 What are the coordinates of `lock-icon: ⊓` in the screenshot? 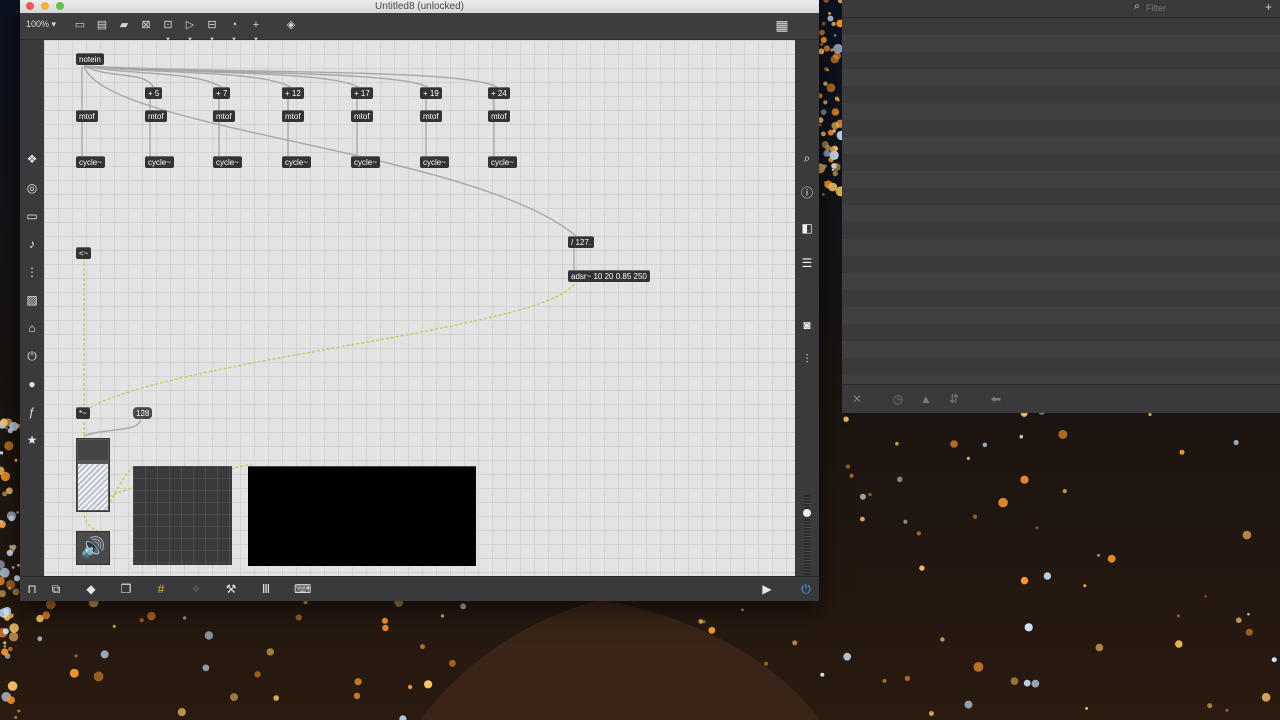 It's located at (32, 589).